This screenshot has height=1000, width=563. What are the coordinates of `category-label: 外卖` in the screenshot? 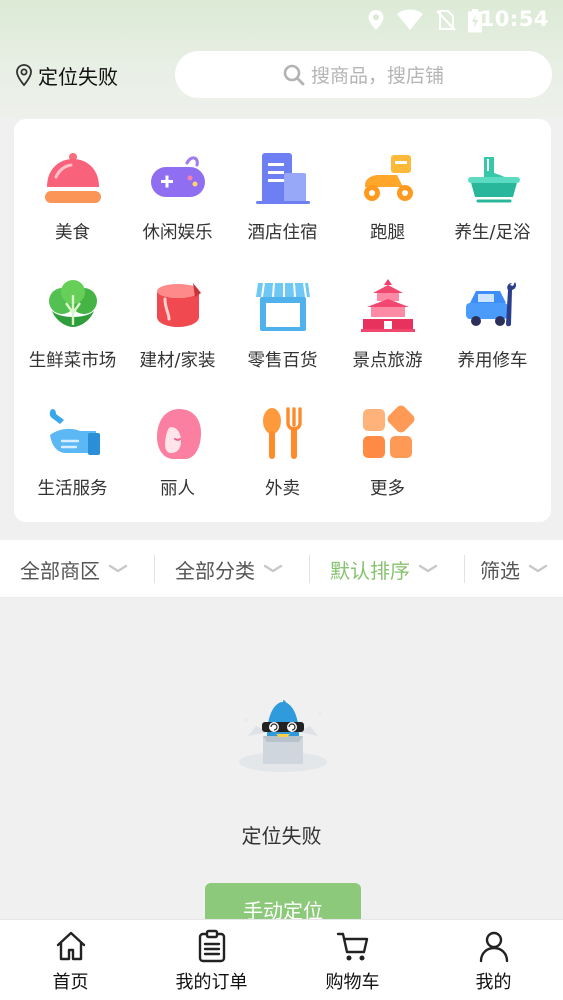 It's located at (282, 489).